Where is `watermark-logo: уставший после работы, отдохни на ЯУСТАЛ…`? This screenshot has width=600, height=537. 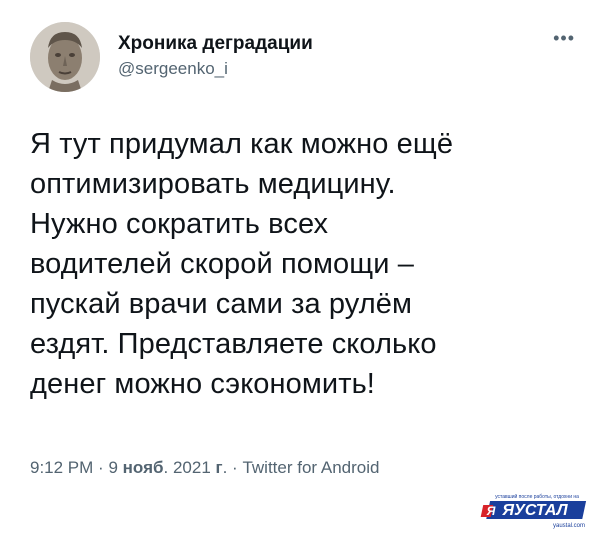
watermark-logo: уставший после работы, отдохни на ЯУСТАЛ… is located at coordinates (537, 512).